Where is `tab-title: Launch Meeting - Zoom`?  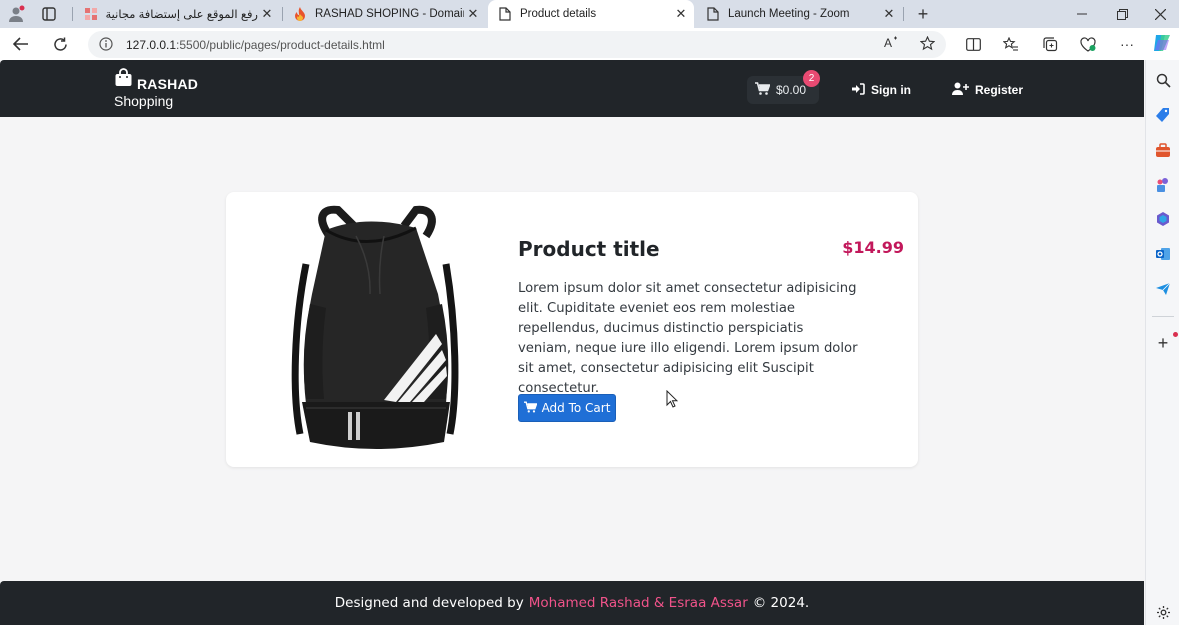
tab-title: Launch Meeting - Zoom is located at coordinates (789, 14).